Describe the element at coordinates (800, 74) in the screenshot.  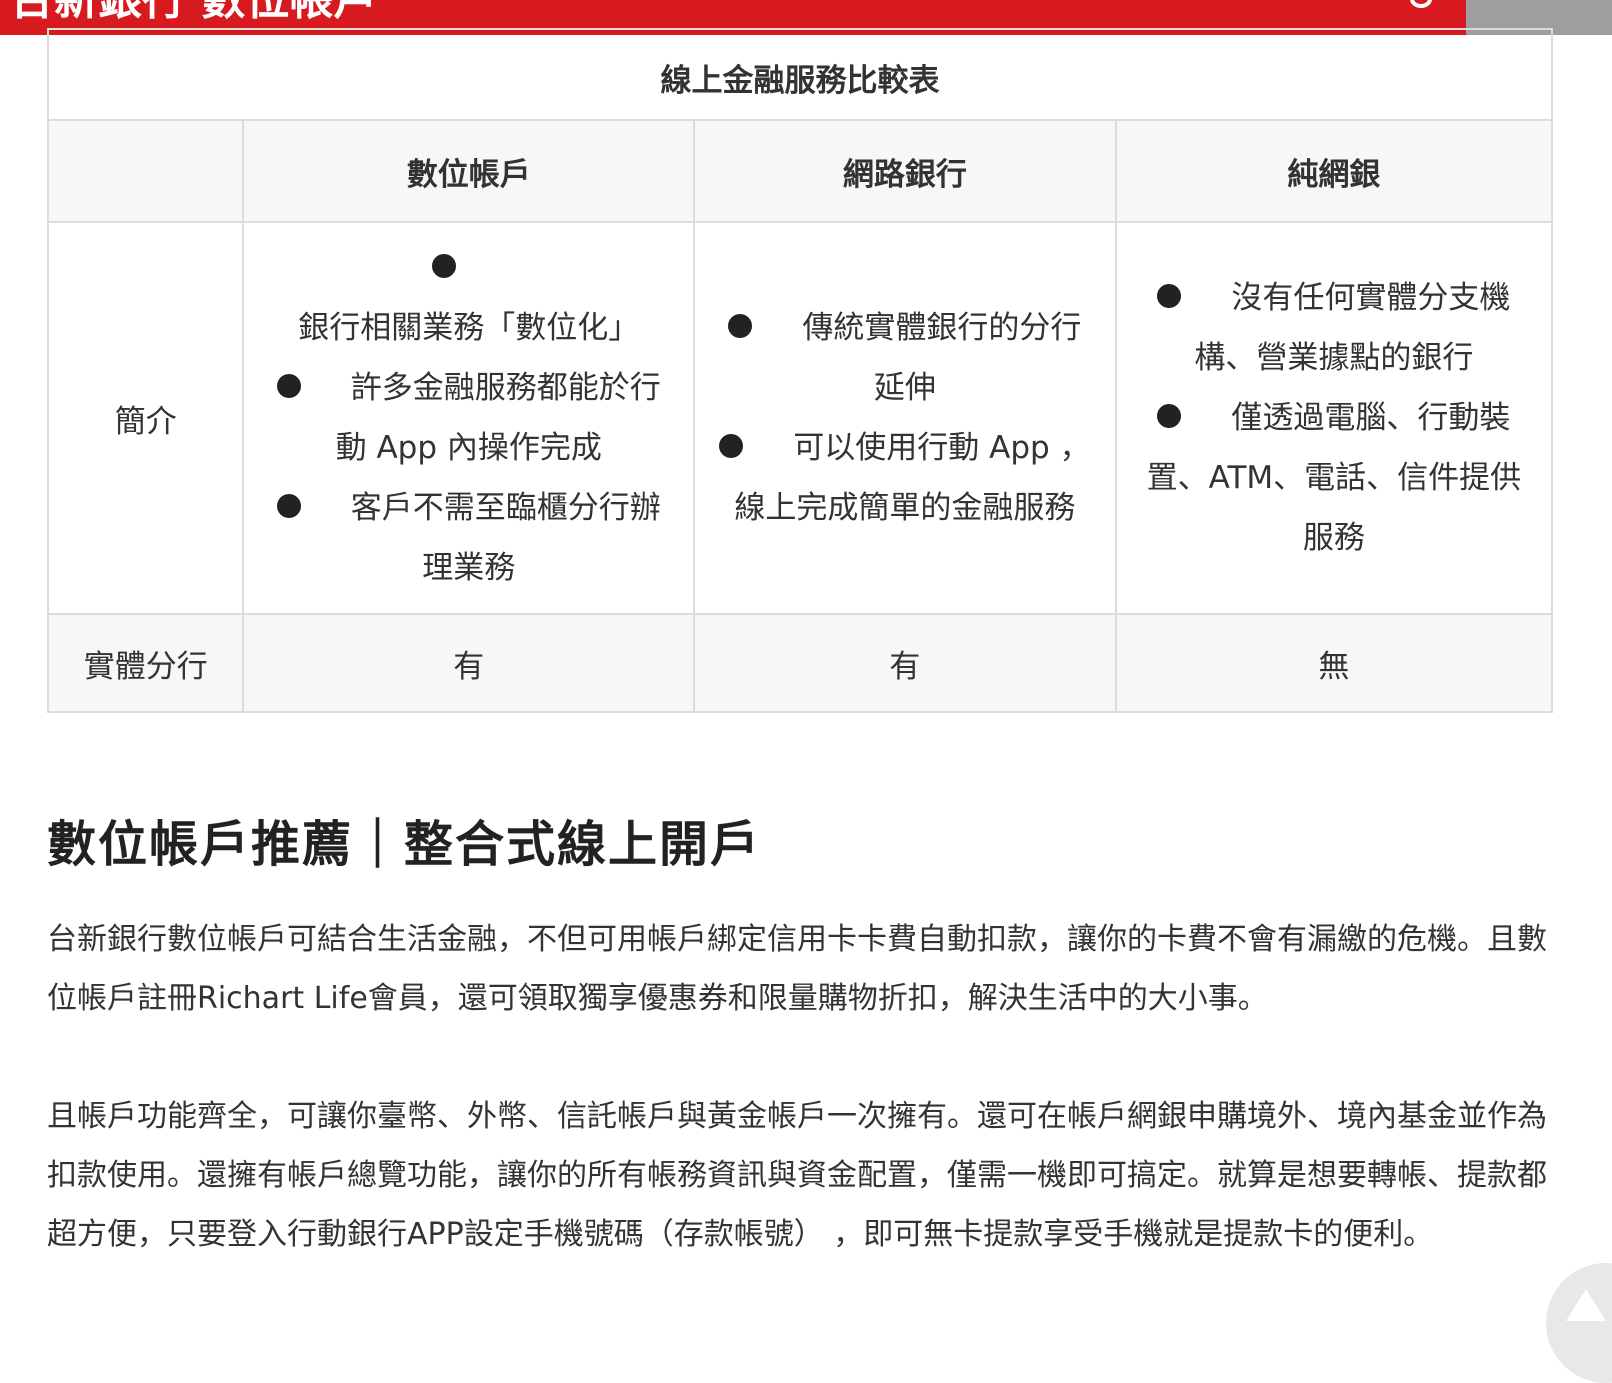
I see `table-caption: 線上金融服務比較表` at that location.